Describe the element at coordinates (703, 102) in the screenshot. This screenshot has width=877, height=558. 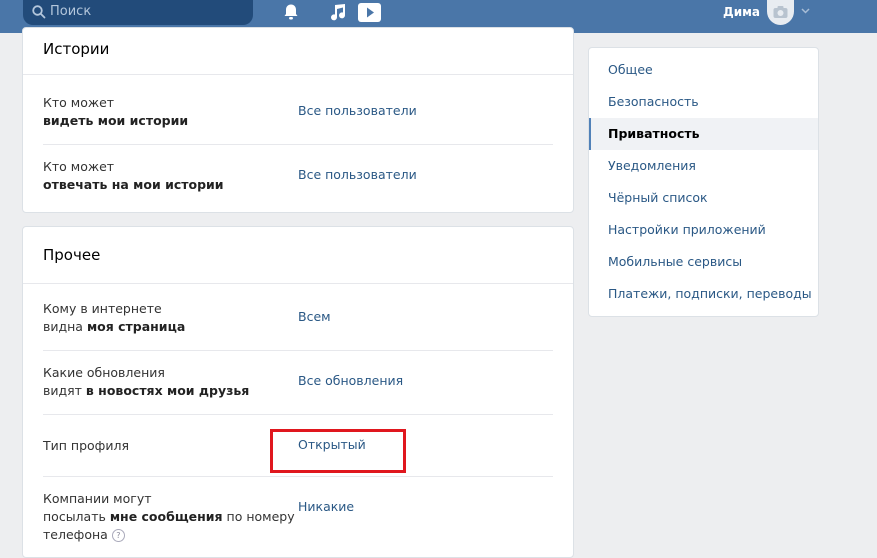
I see `menu-item-security: Безопасность` at that location.